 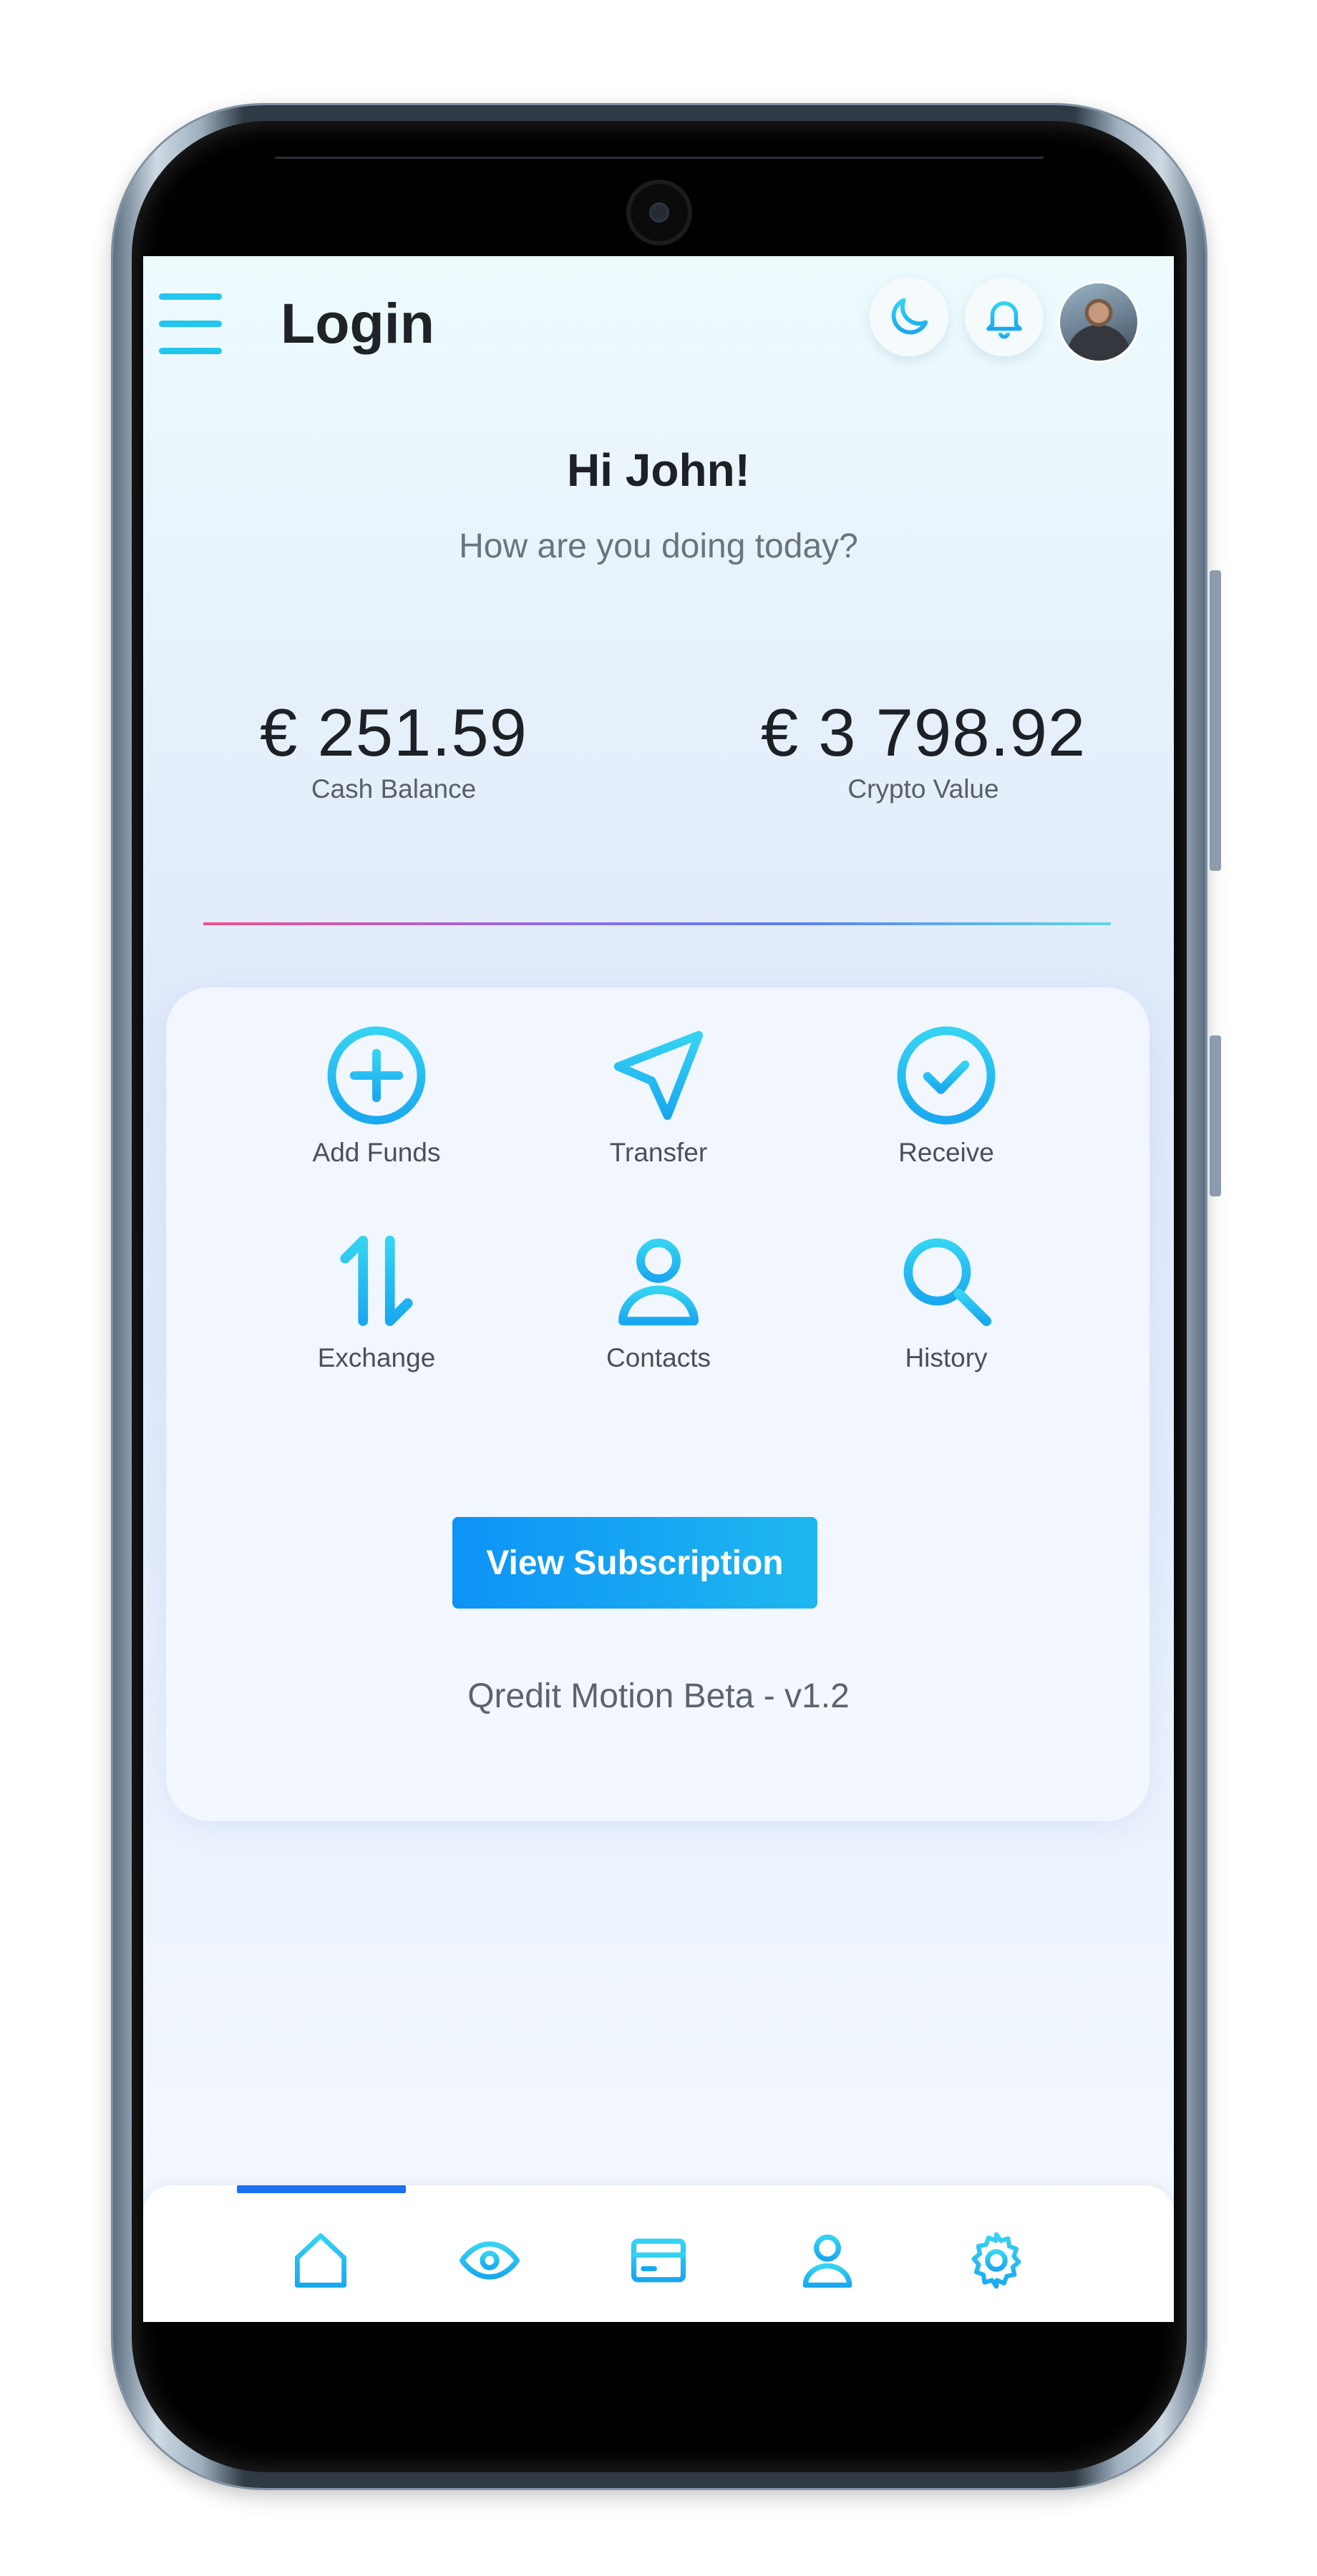 I want to click on receive-button: Receive, so click(x=946, y=1095).